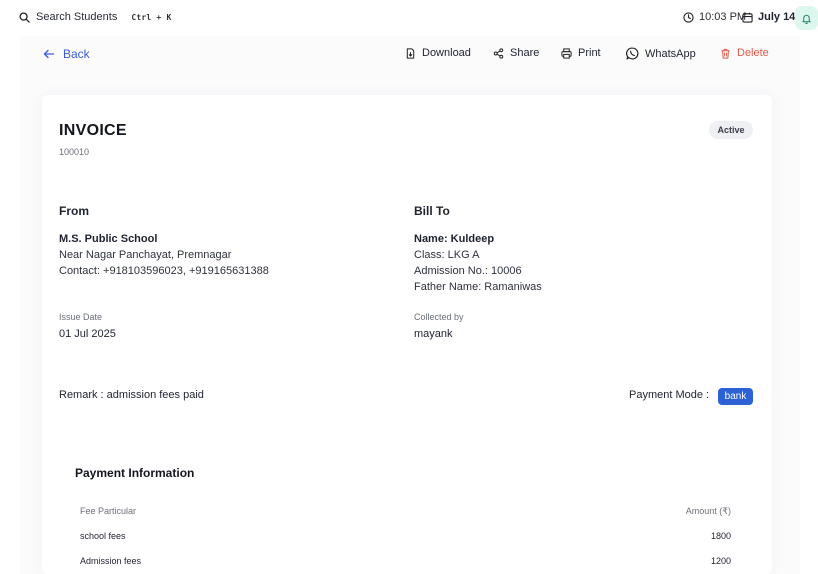  I want to click on father-name: Father Name: Ramaniwas, so click(478, 287).